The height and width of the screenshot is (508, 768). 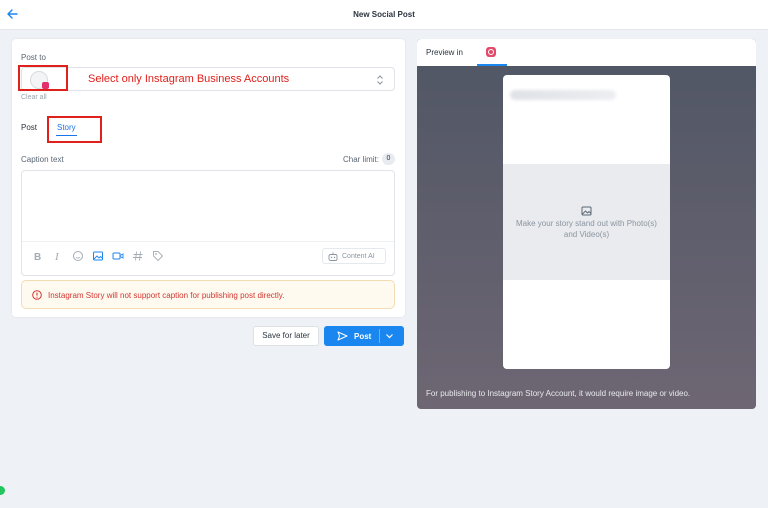 What do you see at coordinates (138, 256) in the screenshot?
I see `hashtag-icon` at bounding box center [138, 256].